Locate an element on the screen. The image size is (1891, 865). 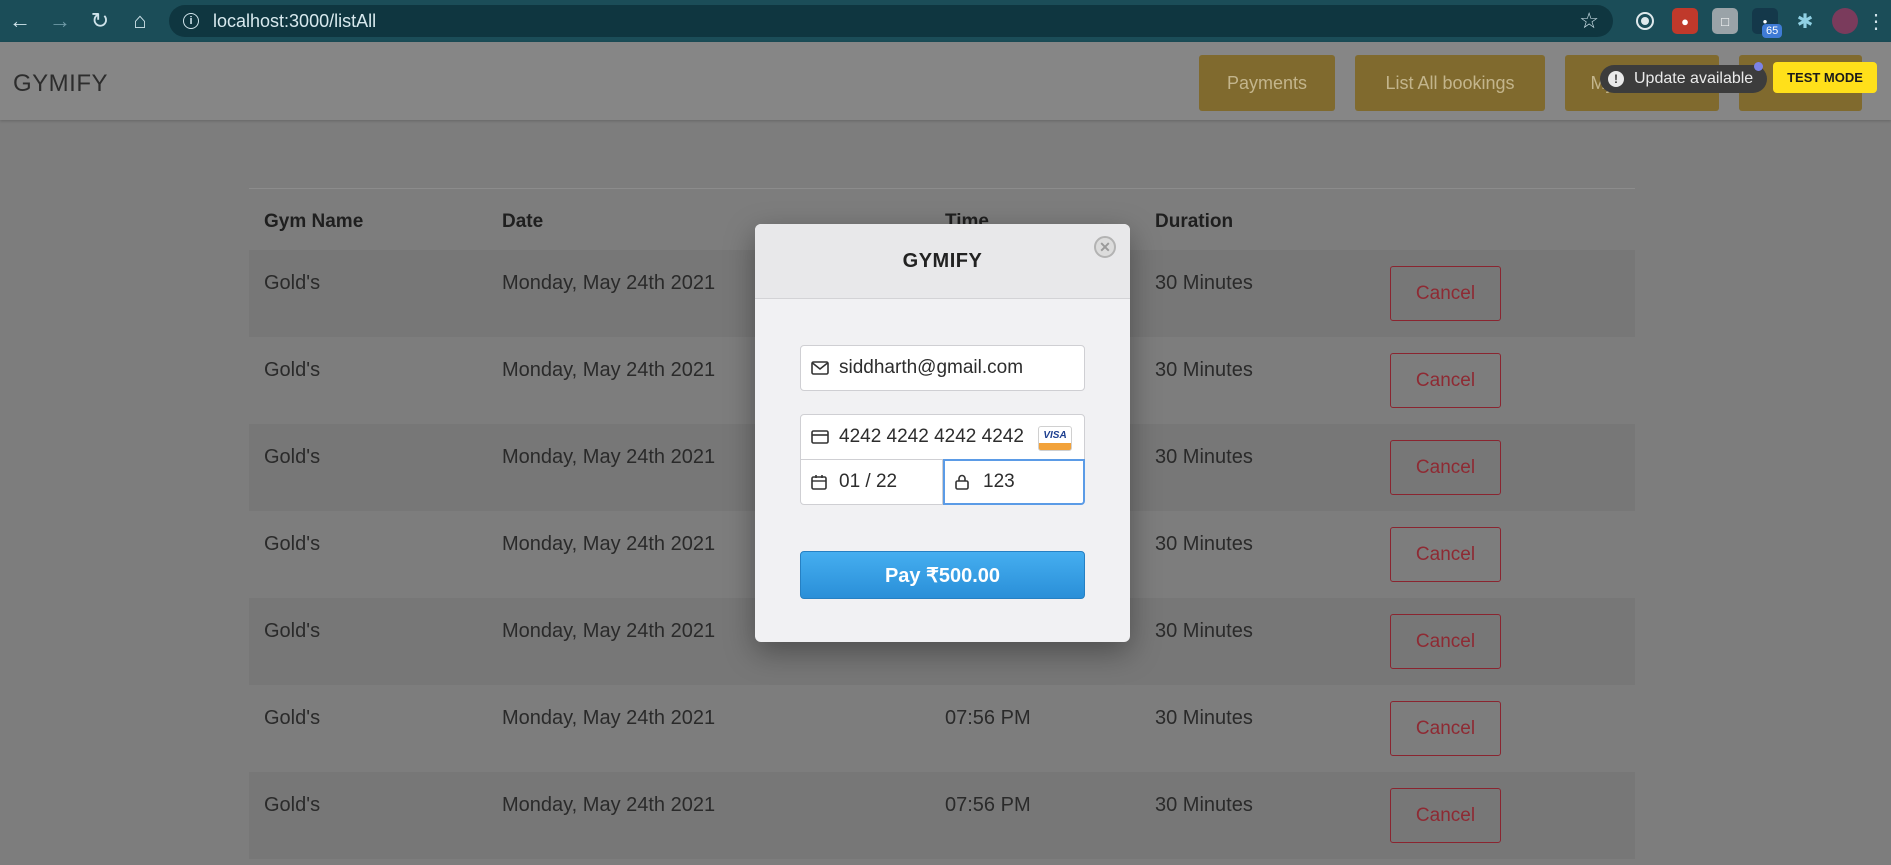
extension-badge: 65 is located at coordinates (1772, 31).